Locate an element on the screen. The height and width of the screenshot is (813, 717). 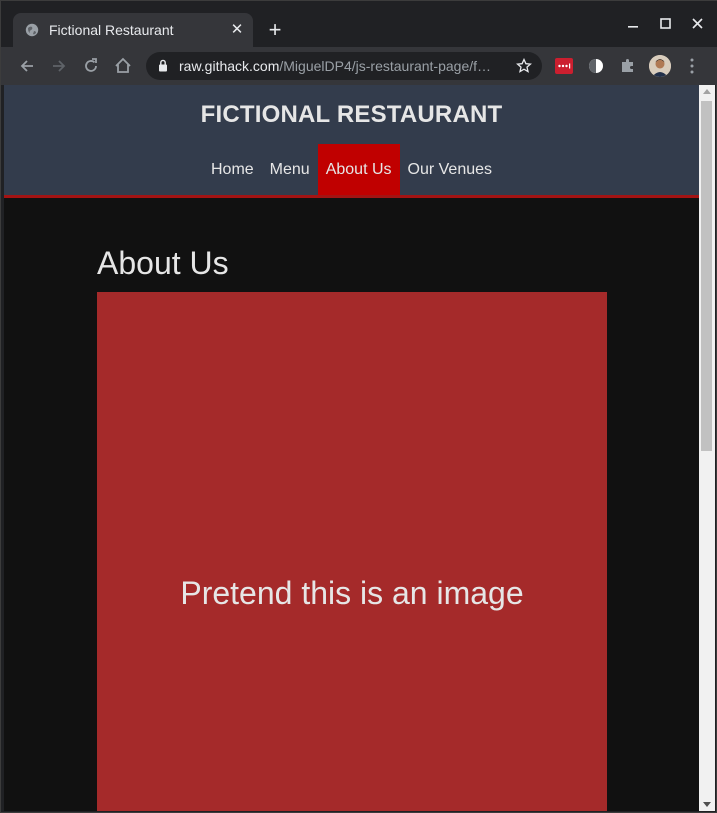
avatar is located at coordinates (660, 66).